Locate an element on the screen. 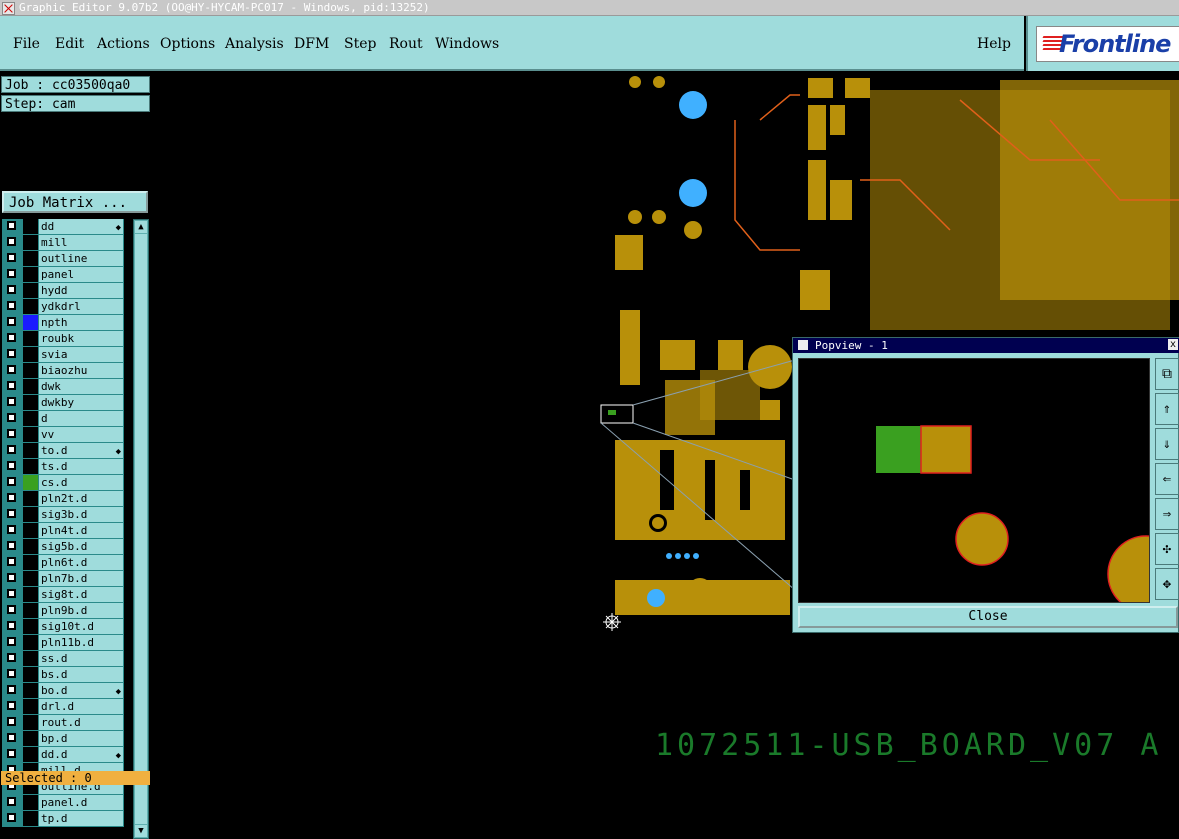 Image resolution: width=1179 pixels, height=839 pixels. layer-name: d is located at coordinates (81, 418).